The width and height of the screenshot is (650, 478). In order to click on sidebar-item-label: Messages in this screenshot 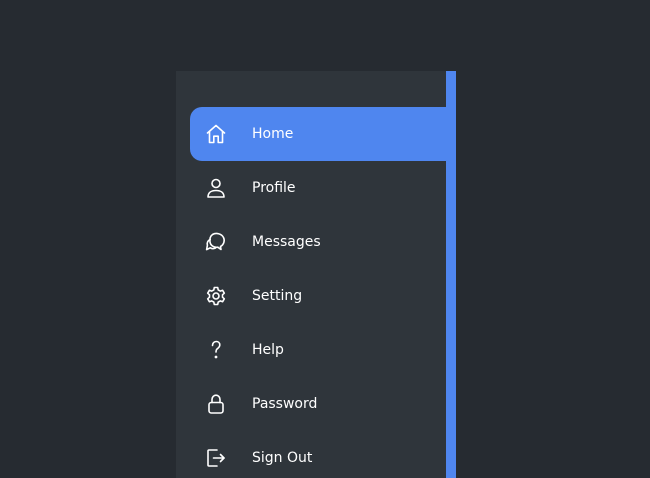, I will do `click(286, 242)`.